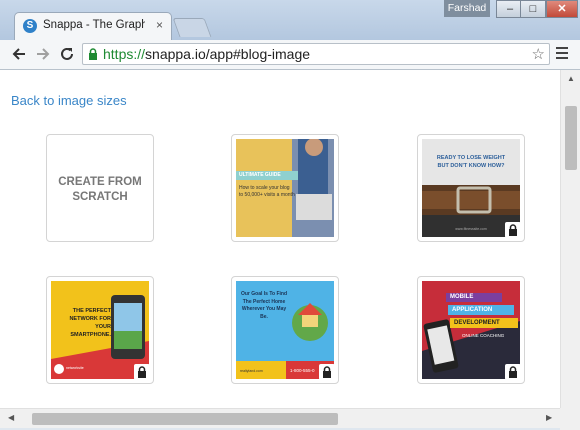  Describe the element at coordinates (571, 138) in the screenshot. I see `vertical-scroll-thumb` at that location.